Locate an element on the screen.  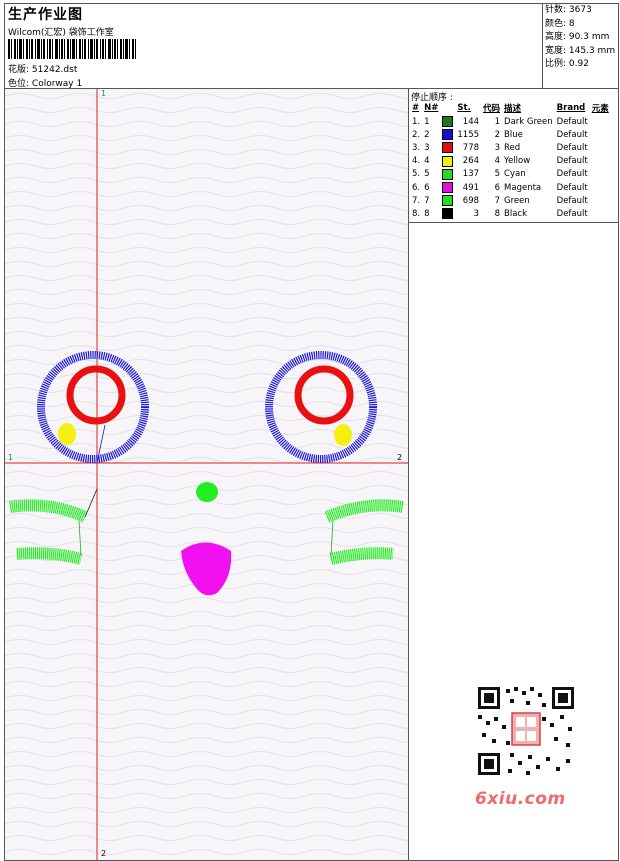
color-code: 8 is located at coordinates (497, 213).